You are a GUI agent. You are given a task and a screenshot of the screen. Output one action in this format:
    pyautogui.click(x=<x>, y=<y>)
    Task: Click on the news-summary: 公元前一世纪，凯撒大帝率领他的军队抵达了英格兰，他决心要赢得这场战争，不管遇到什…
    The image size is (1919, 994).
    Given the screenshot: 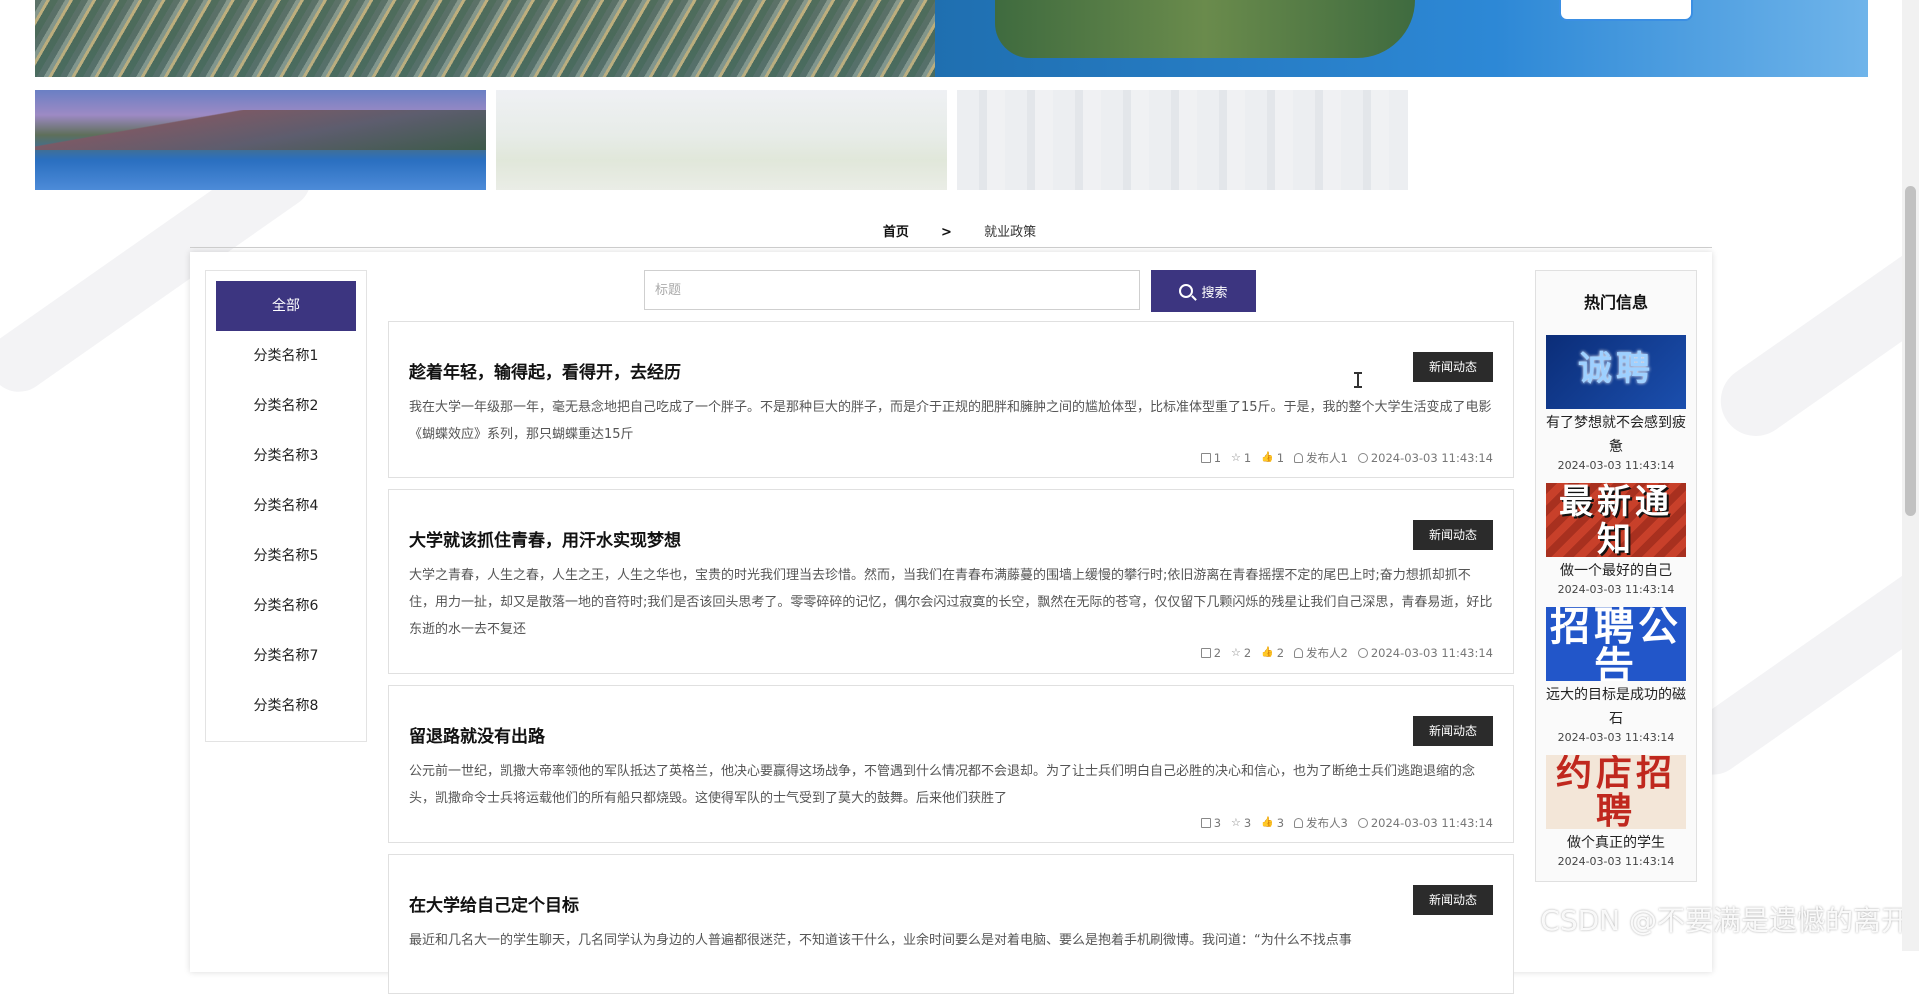 What is the action you would take?
    pyautogui.click(x=942, y=785)
    